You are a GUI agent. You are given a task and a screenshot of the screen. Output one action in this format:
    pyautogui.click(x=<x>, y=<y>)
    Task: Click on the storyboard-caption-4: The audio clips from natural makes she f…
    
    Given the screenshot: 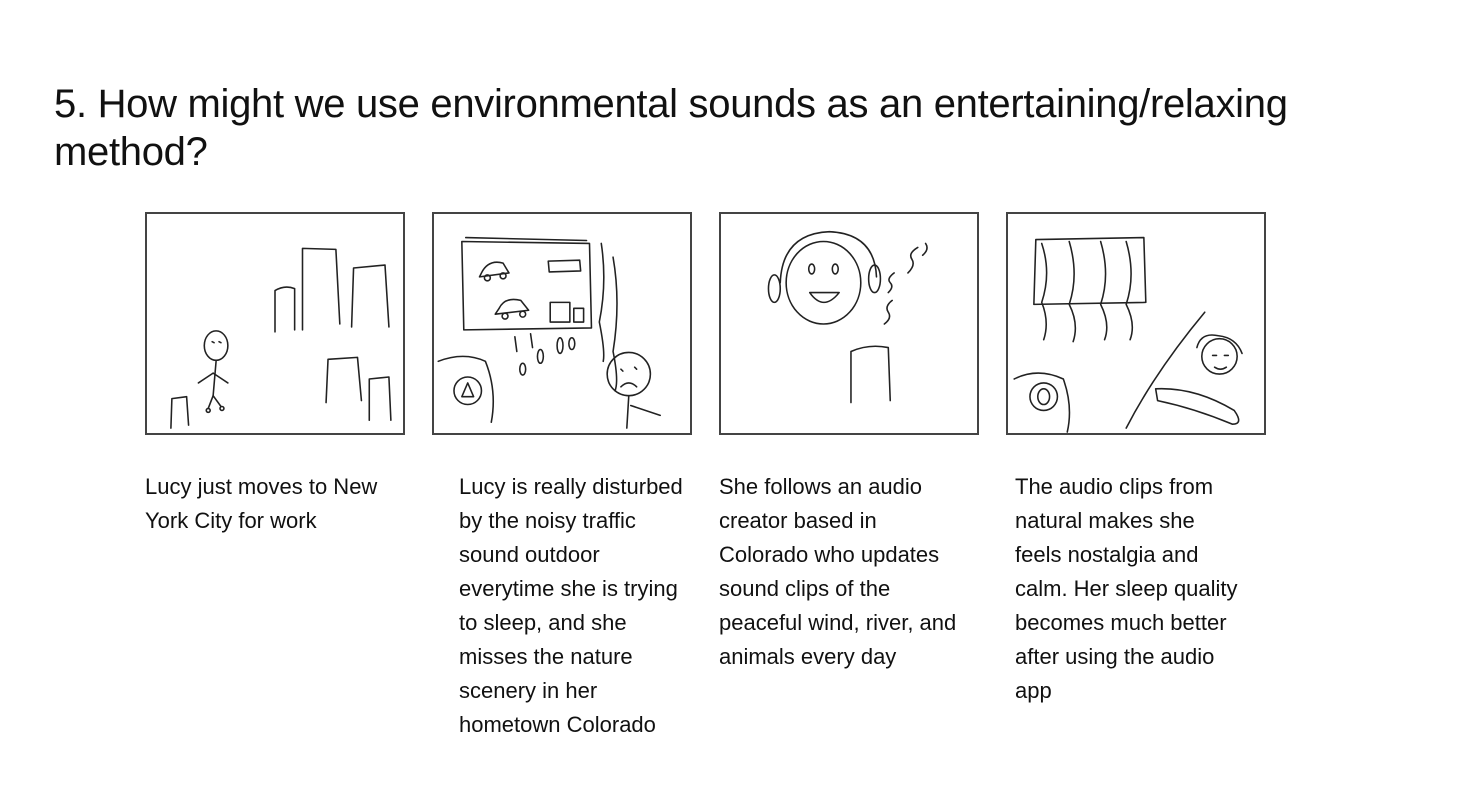 What is the action you would take?
    pyautogui.click(x=1126, y=588)
    